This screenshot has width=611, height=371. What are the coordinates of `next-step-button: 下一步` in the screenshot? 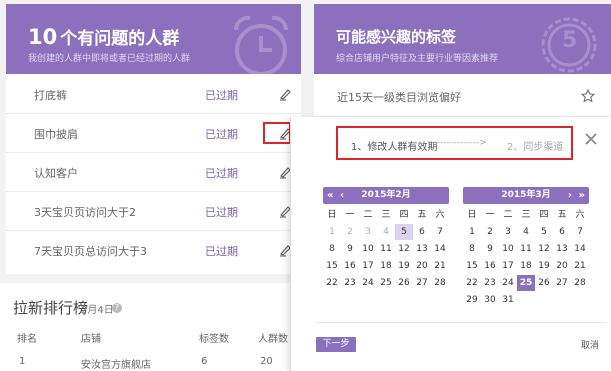 It's located at (336, 344).